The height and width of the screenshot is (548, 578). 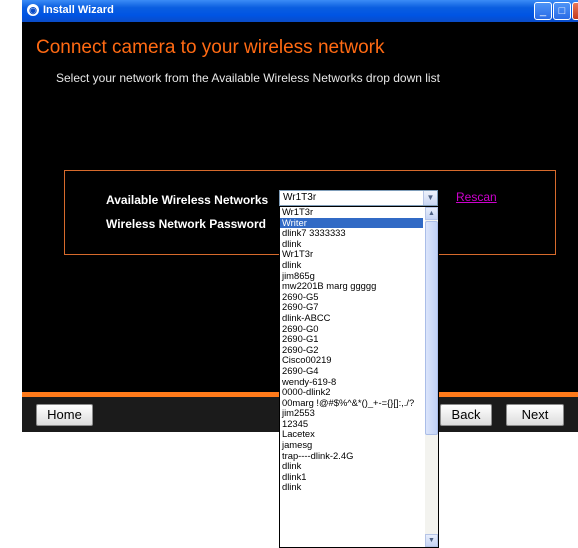 What do you see at coordinates (33, 10) in the screenshot?
I see `wizard-icon: ◉` at bounding box center [33, 10].